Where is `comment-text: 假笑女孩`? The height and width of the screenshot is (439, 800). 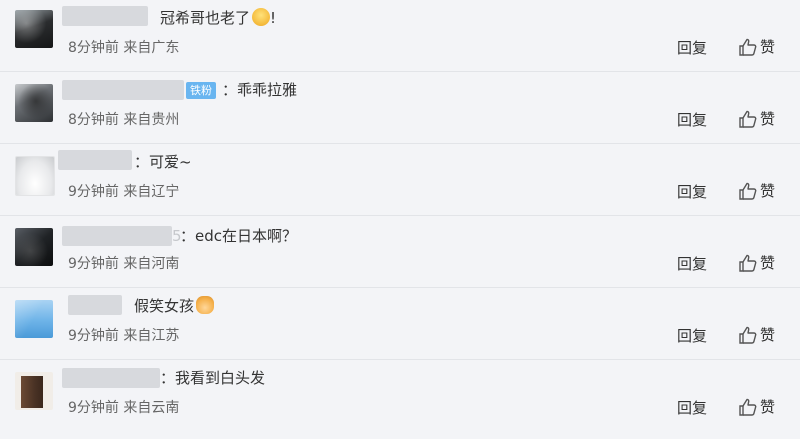 comment-text: 假笑女孩 is located at coordinates (174, 306).